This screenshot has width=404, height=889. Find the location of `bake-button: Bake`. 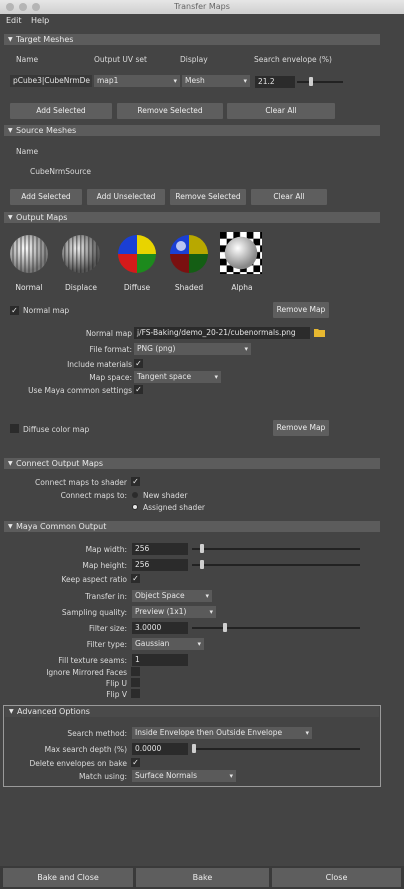

bake-button: Bake is located at coordinates (202, 877).